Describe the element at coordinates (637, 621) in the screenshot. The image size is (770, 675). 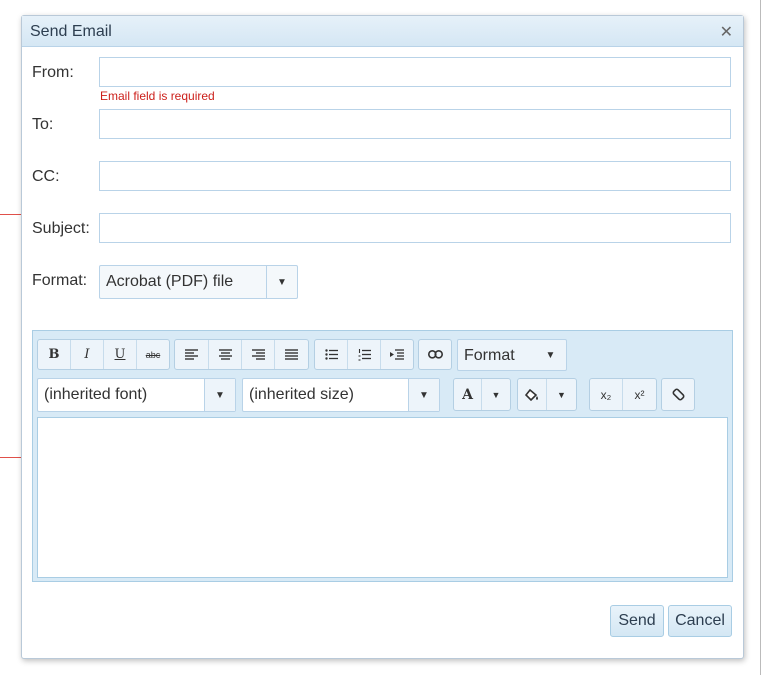
I see `send-button: Send` at that location.